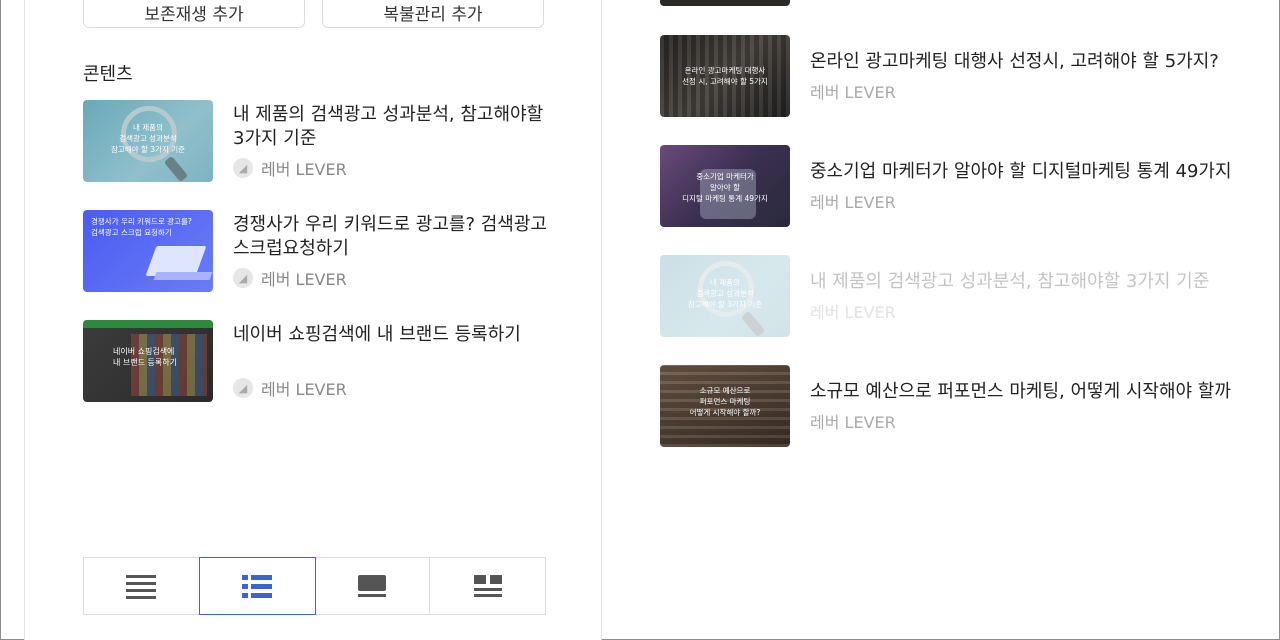 The height and width of the screenshot is (640, 1280). I want to click on thumb-text: 네이버 쇼핑검색에 내 브랜드 등록하기, so click(145, 357).